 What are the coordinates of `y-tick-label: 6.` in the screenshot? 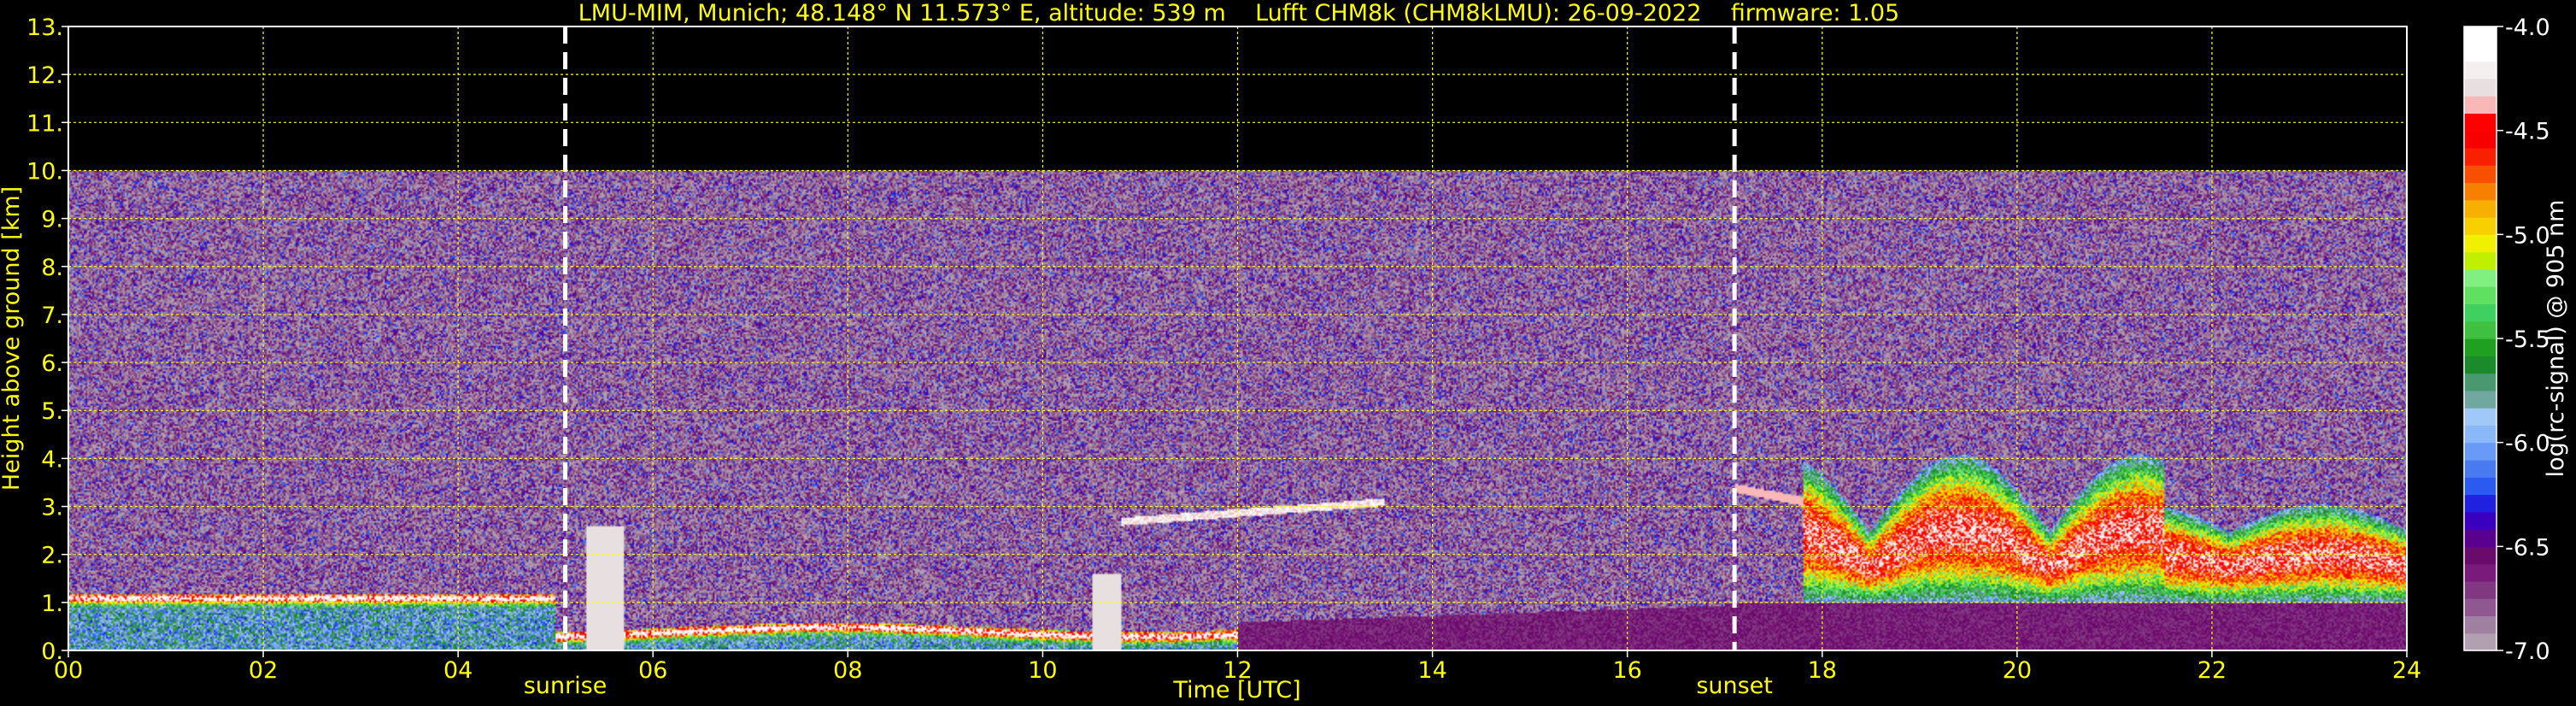 It's located at (52, 363).